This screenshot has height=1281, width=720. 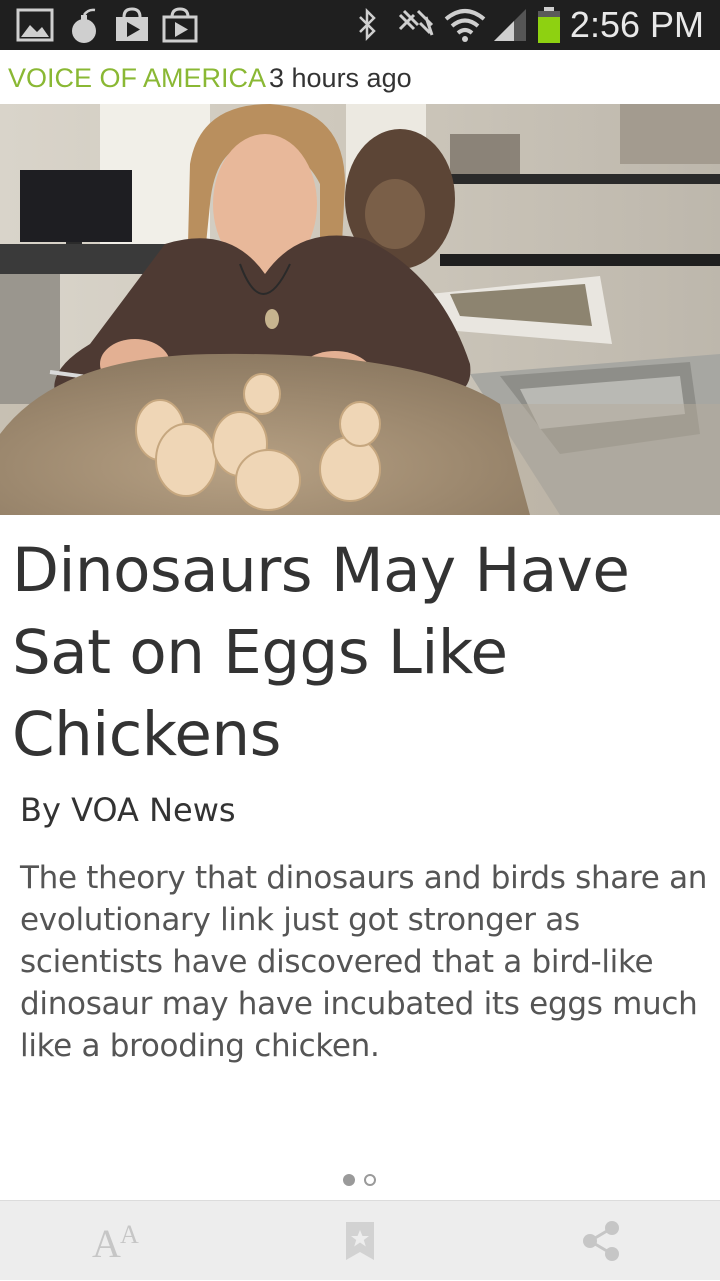 I want to click on share-button, so click(x=600, y=1241).